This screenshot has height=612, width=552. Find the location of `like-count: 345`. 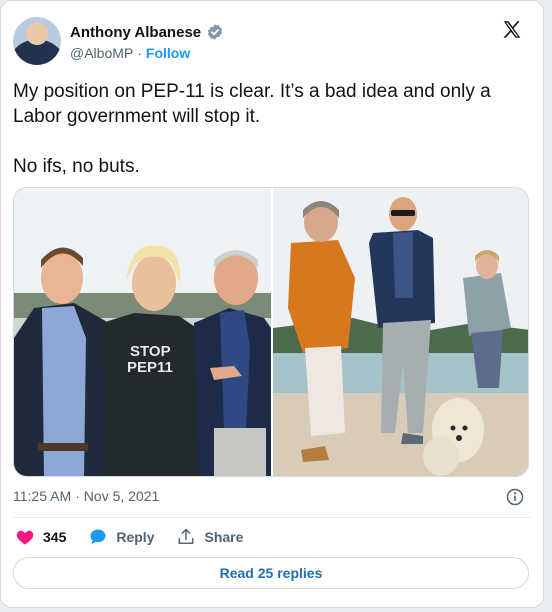

like-count: 345 is located at coordinates (55, 537).